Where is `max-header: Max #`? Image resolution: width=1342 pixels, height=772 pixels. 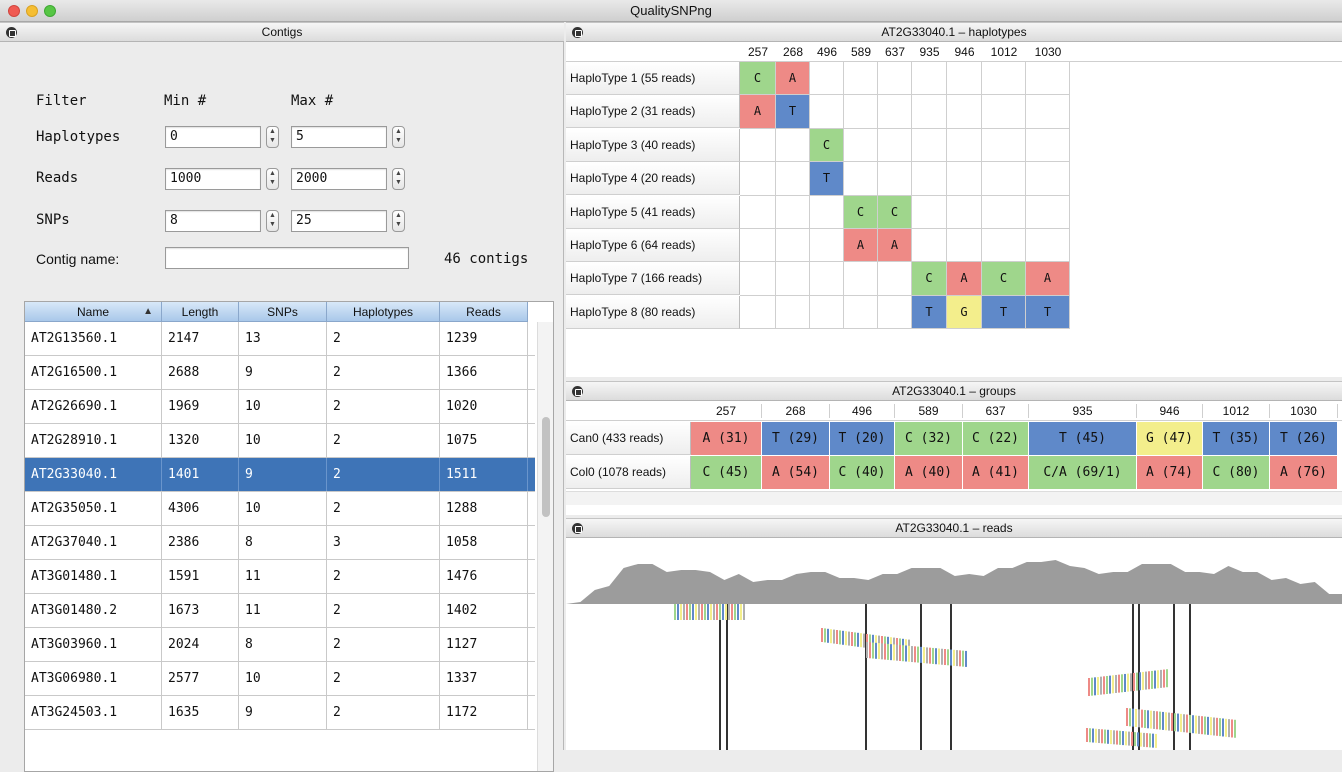 max-header: Max # is located at coordinates (312, 101).